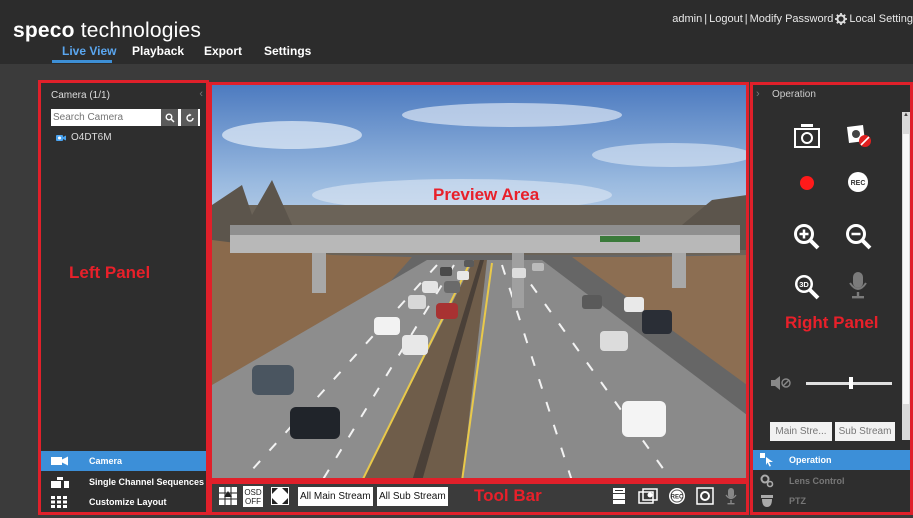 The height and width of the screenshot is (518, 913). Describe the element at coordinates (223, 51) in the screenshot. I see `nav-export: Export` at that location.